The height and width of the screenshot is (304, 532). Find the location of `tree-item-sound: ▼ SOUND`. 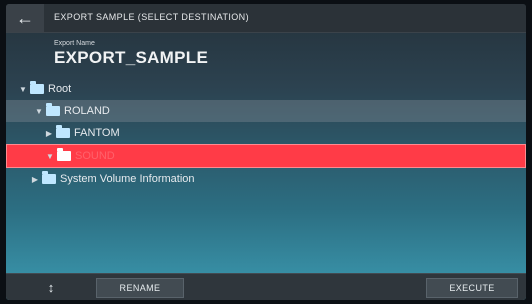

tree-item-sound: ▼ SOUND is located at coordinates (266, 156).